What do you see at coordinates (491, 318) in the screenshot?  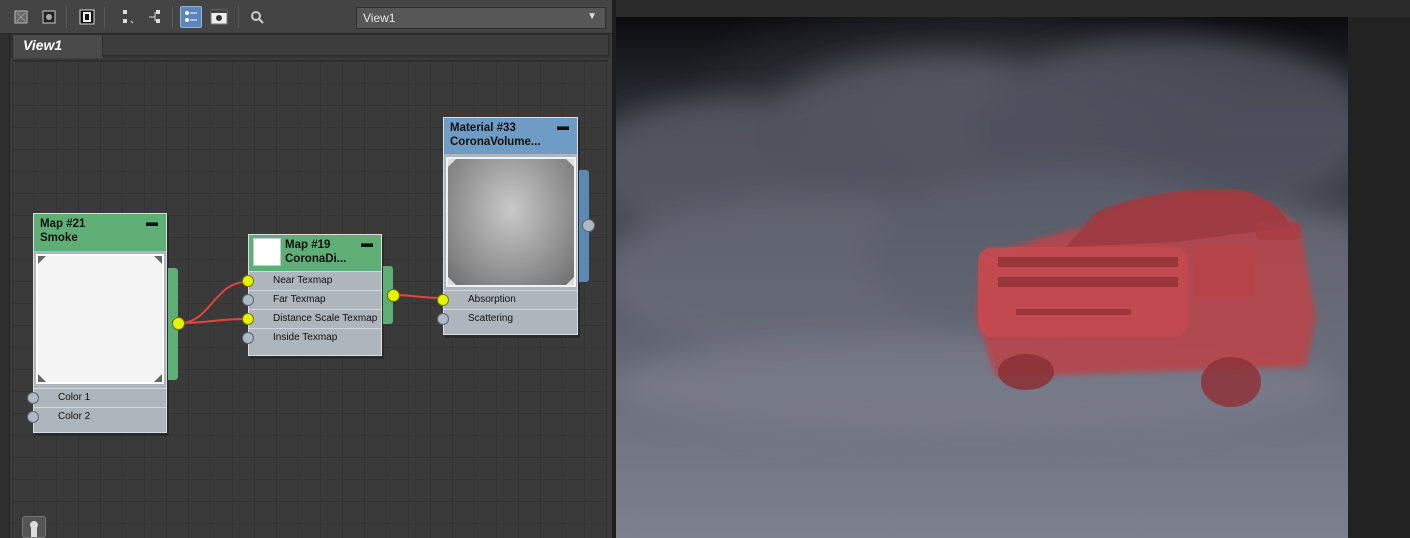 I see `slot-label: Scattering` at bounding box center [491, 318].